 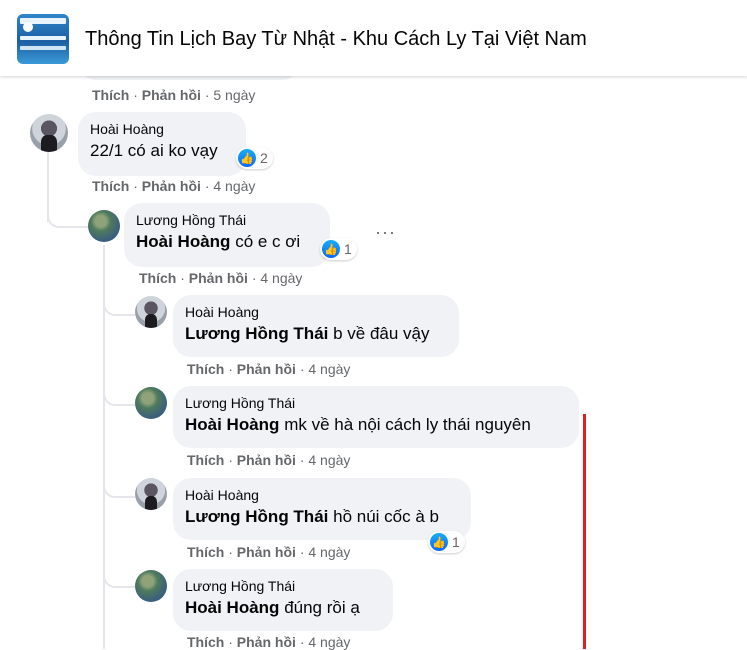 I want to click on comment-bubble: Hoài Hoàng Lương Hồng Thái b về đâu vậy, so click(x=316, y=326).